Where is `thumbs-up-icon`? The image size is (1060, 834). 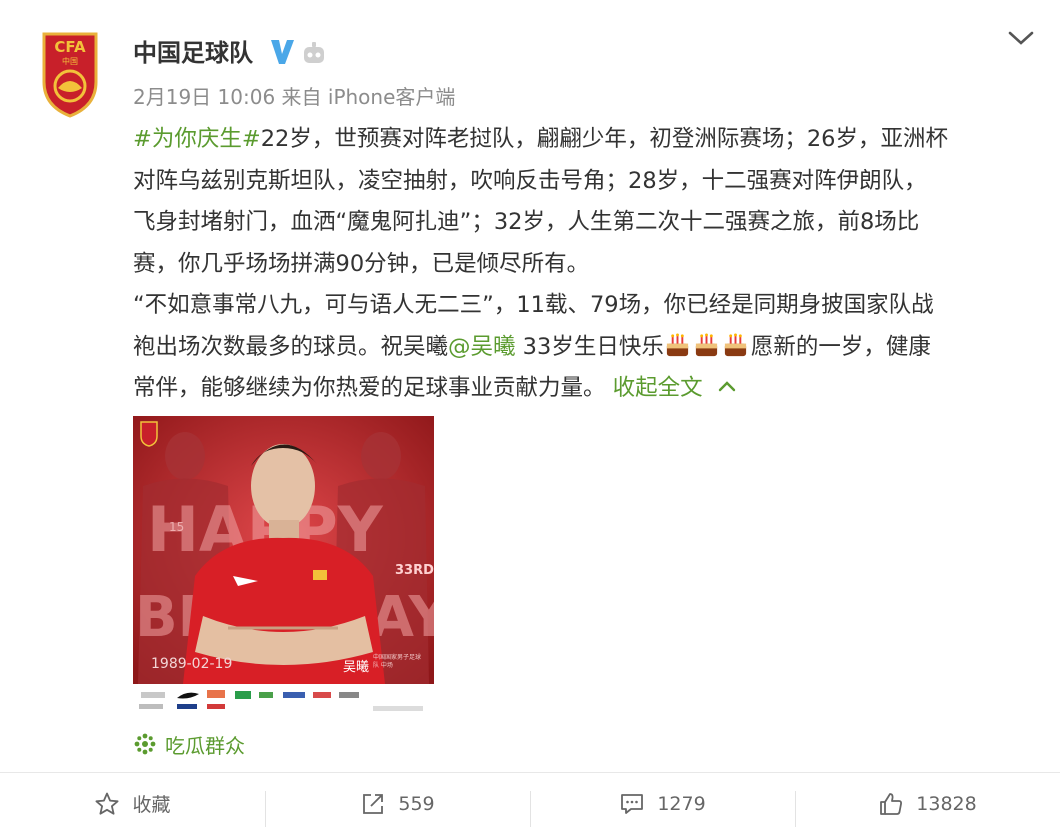 thumbs-up-icon is located at coordinates (891, 803).